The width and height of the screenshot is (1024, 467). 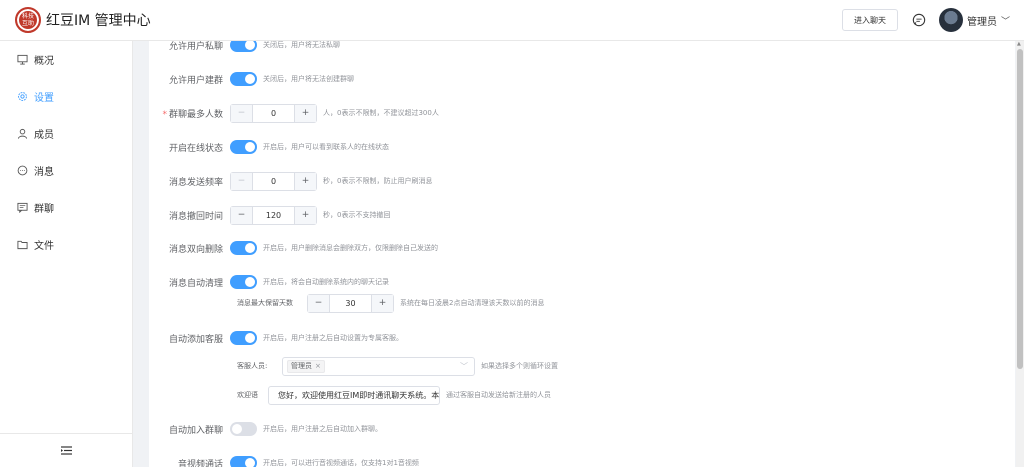 What do you see at coordinates (243, 282) in the screenshot?
I see `auto-clean-toggle` at bounding box center [243, 282].